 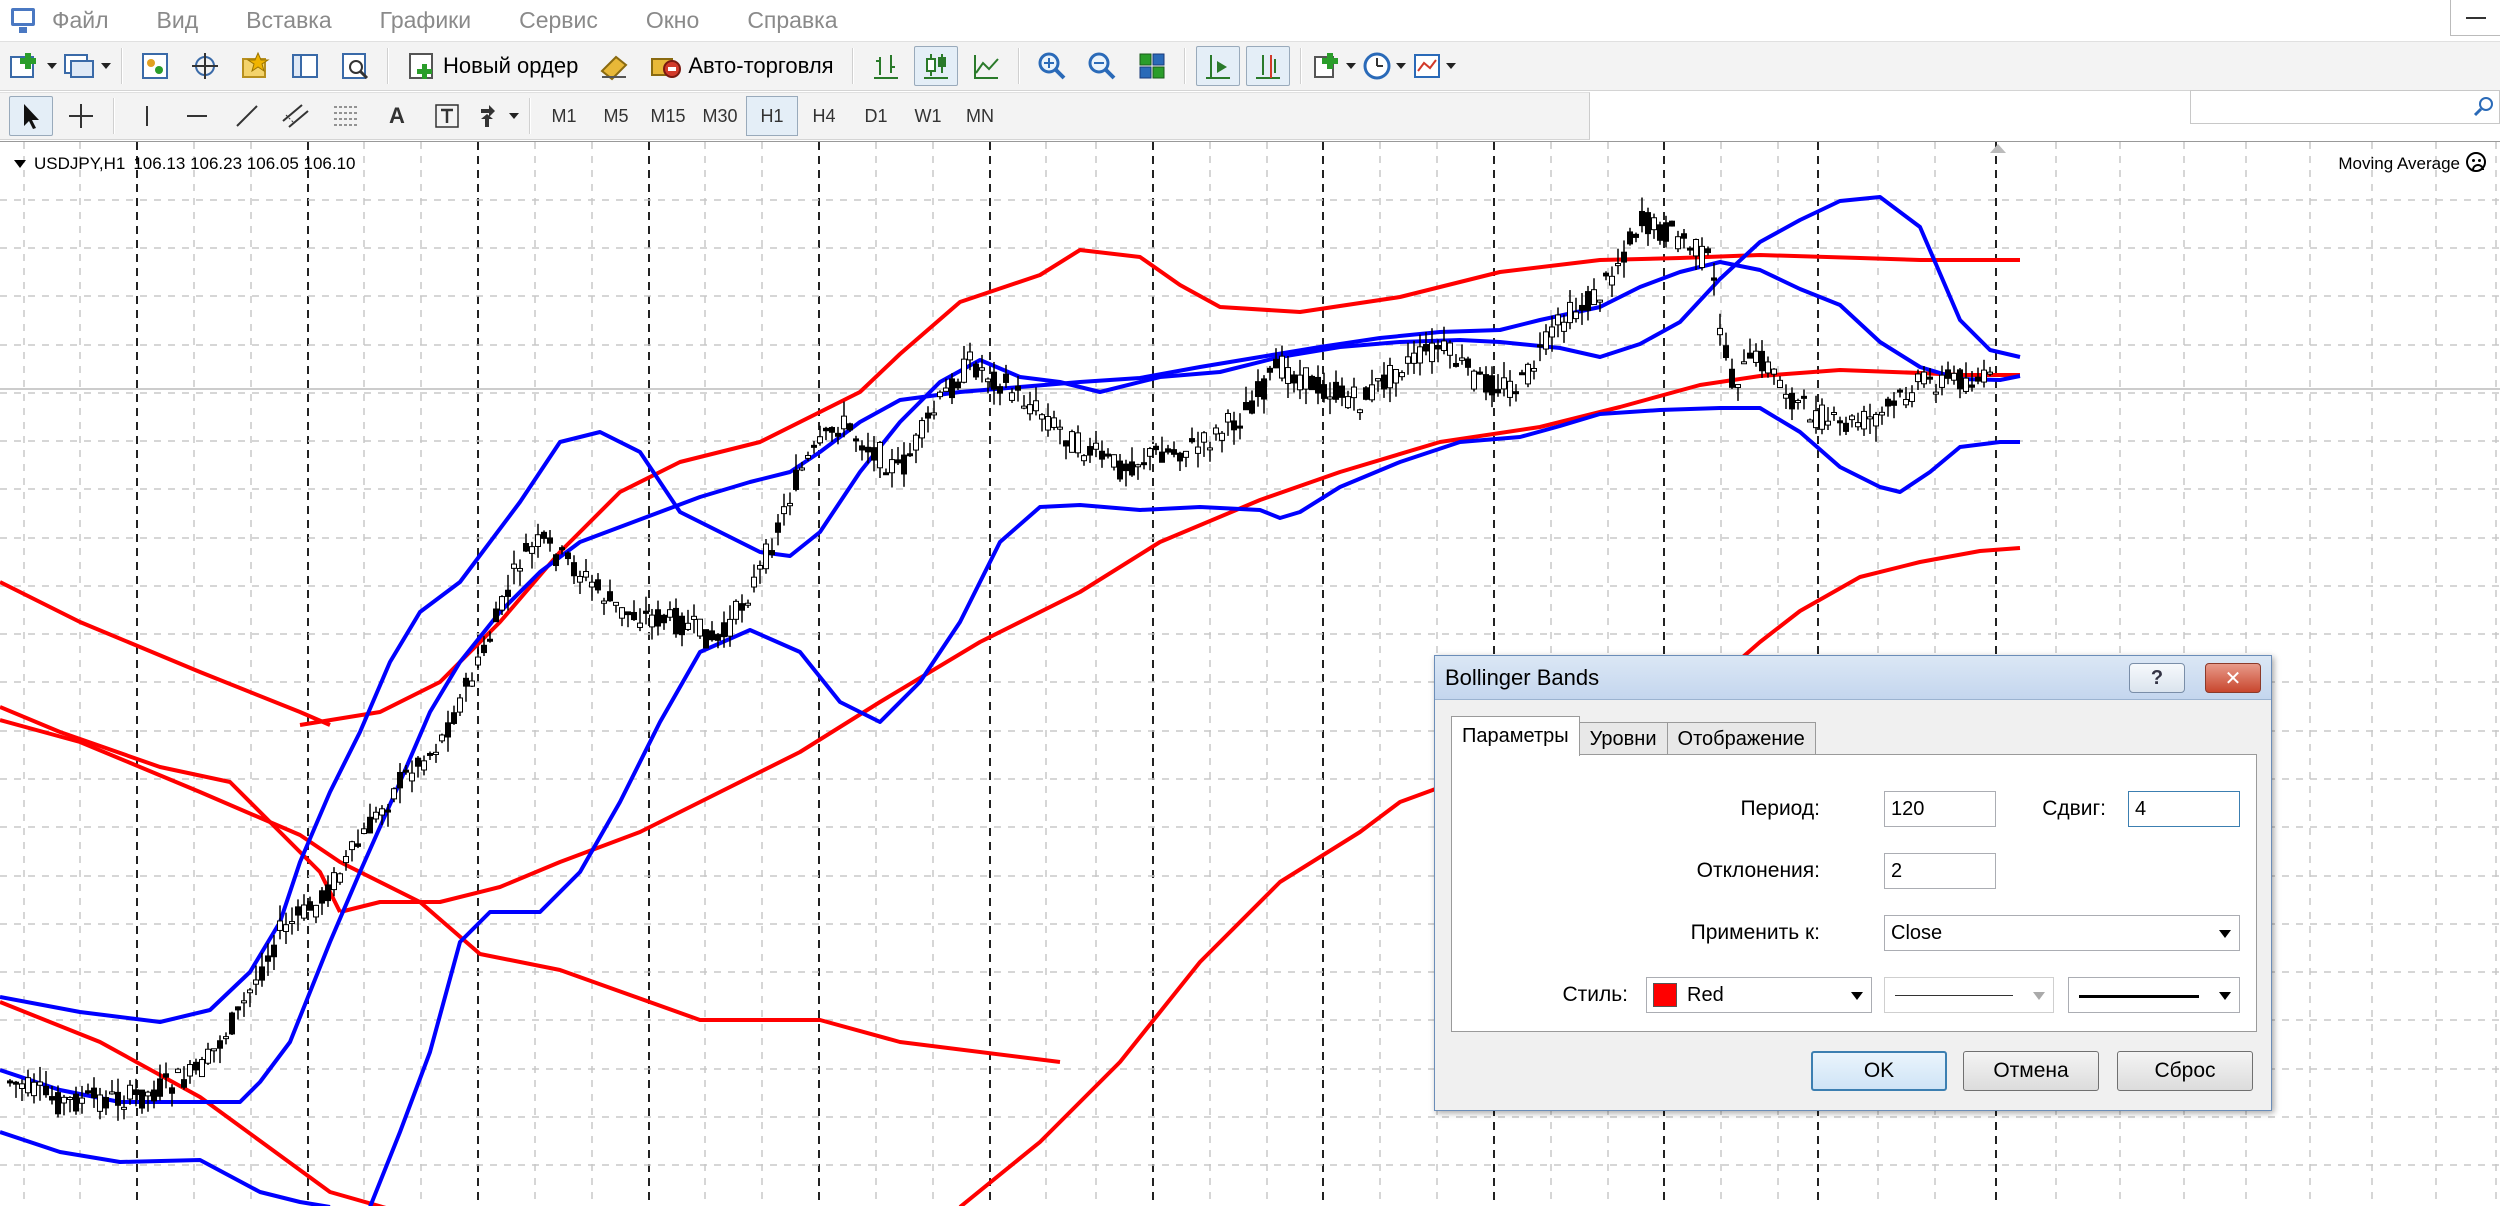 I want to click on search-box, so click(x=2345, y=107).